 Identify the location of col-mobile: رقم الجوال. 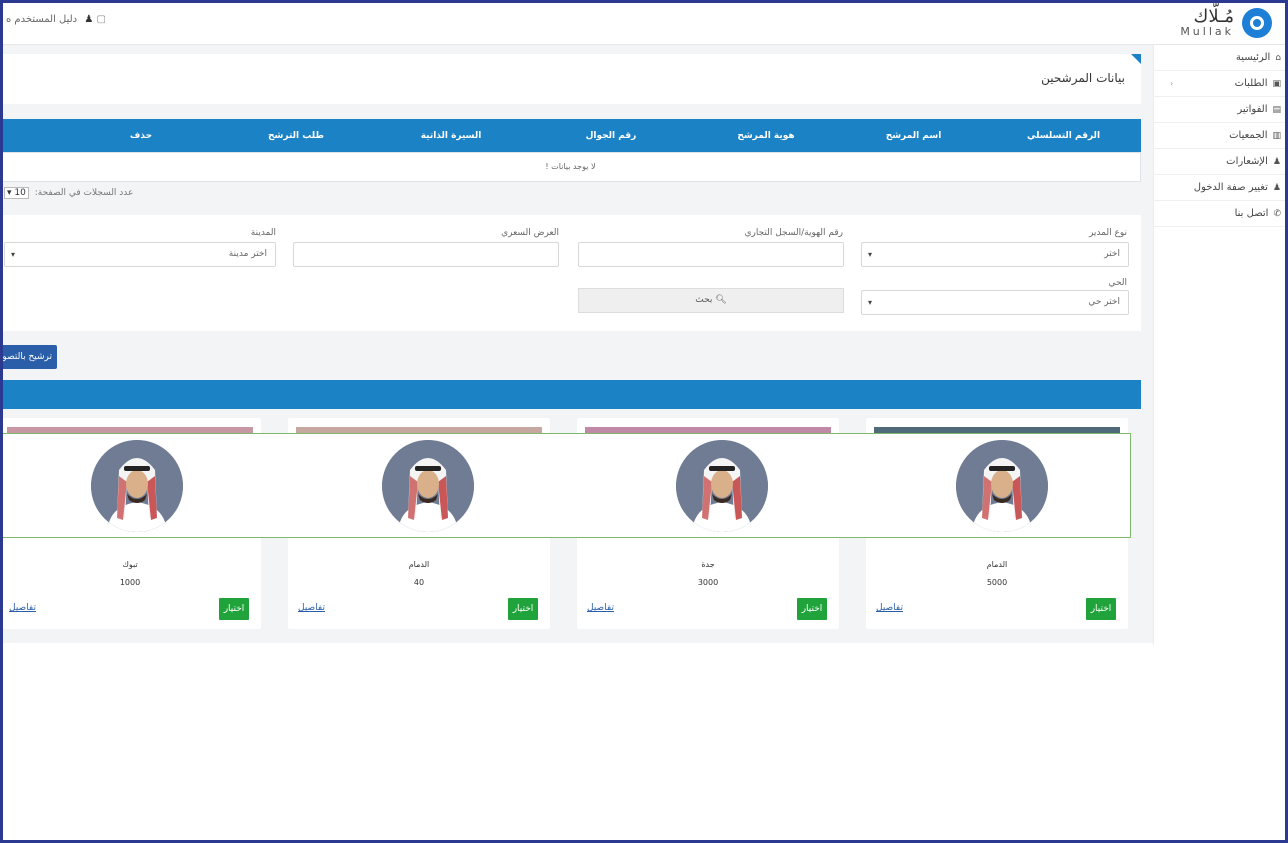
(611, 136).